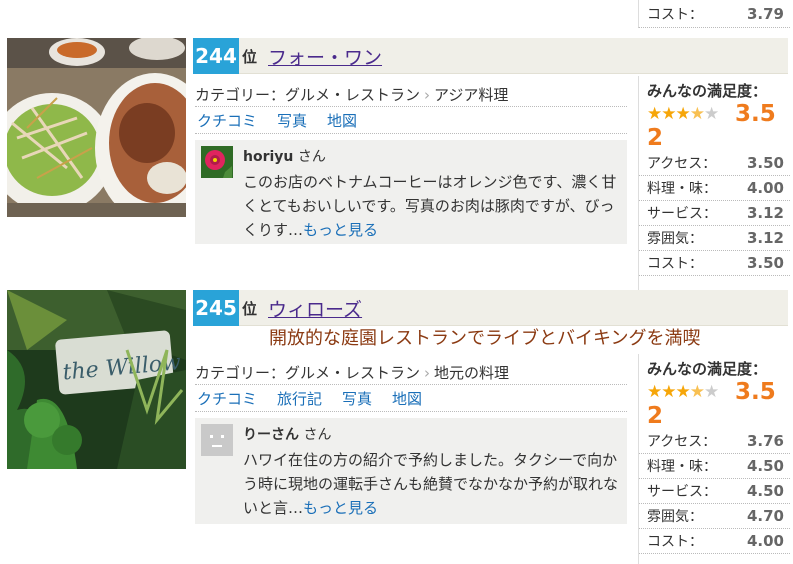 Image resolution: width=793 pixels, height=564 pixels. I want to click on reviewer-username: horiyu, so click(268, 157).